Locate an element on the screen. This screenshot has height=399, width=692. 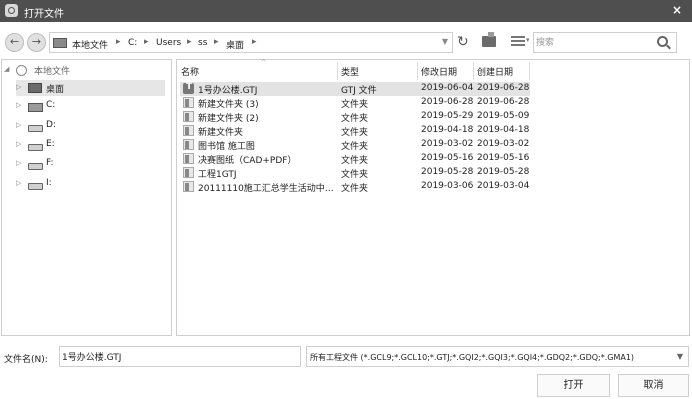
forward-arrow-icon: → is located at coordinates (36, 42).